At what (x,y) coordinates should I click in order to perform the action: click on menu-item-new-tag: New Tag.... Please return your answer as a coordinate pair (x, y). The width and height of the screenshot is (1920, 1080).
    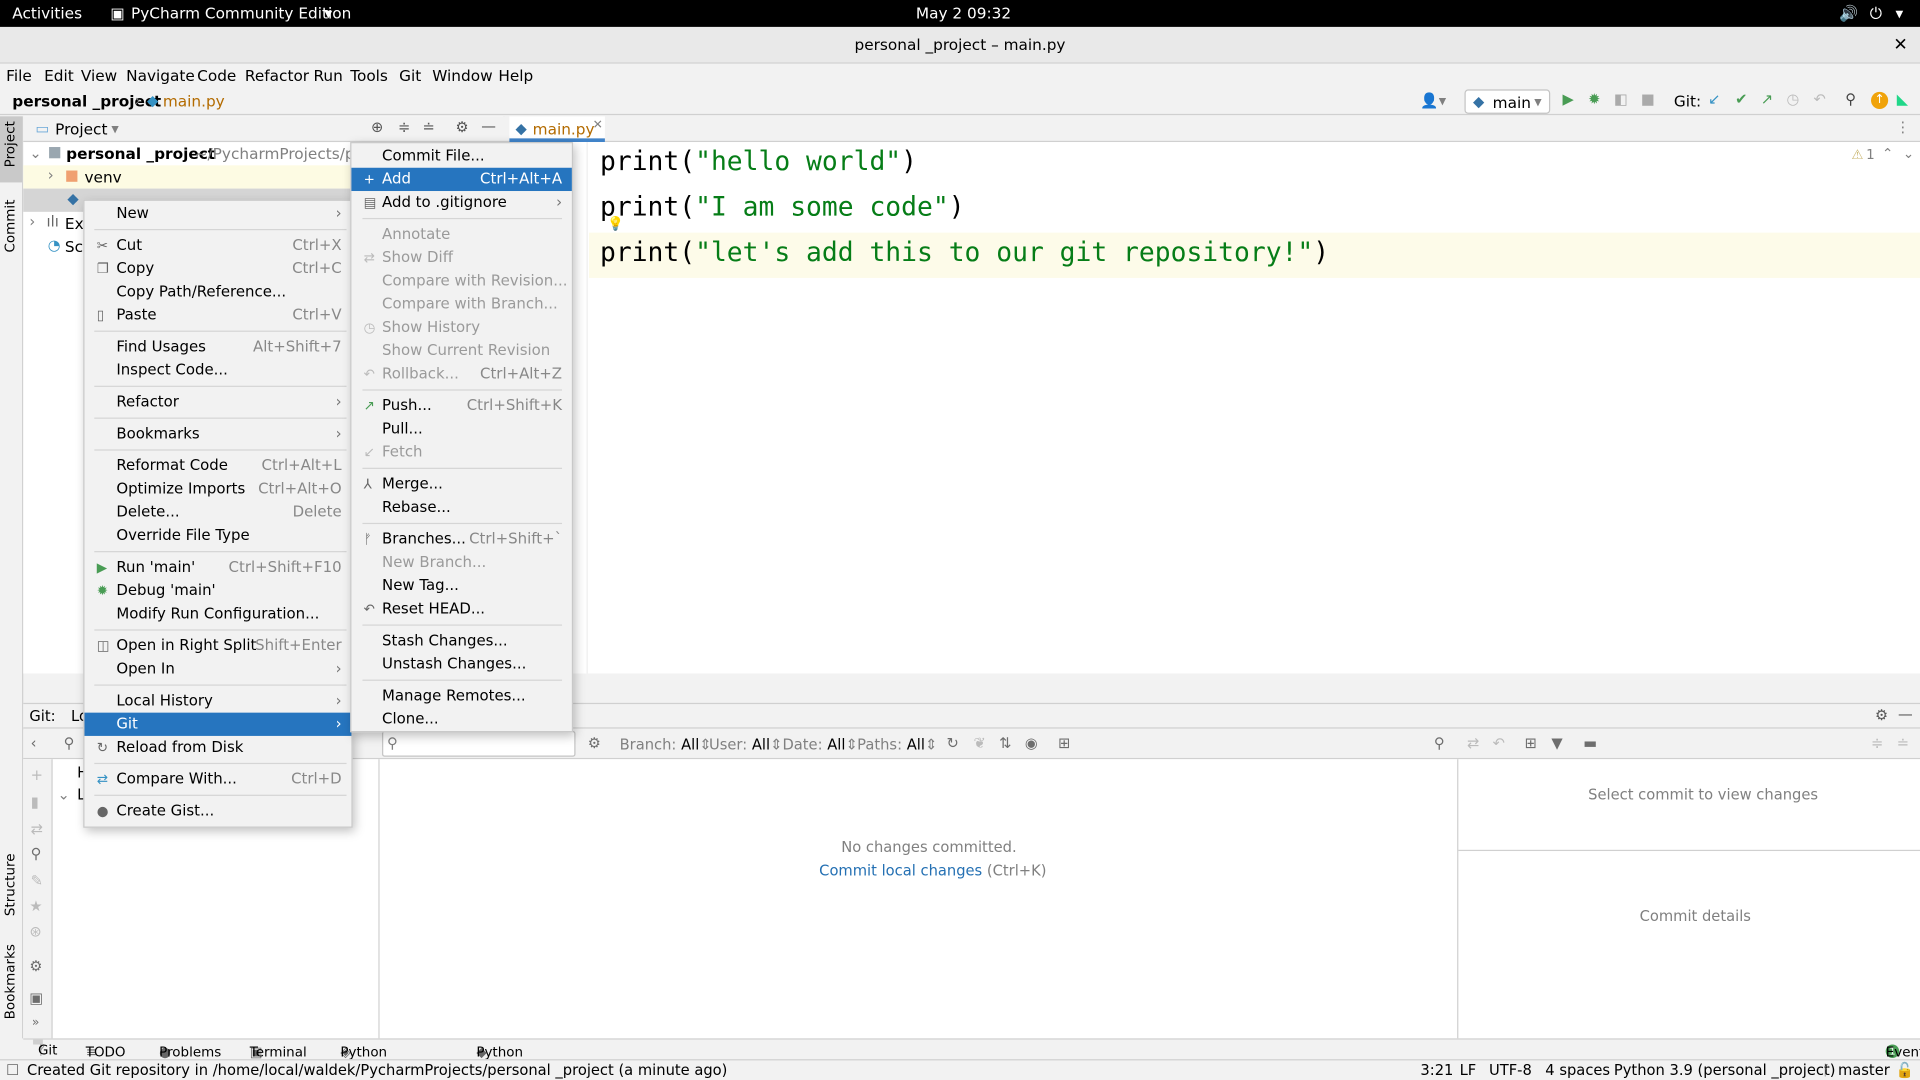
    Looking at the image, I should click on (461, 585).